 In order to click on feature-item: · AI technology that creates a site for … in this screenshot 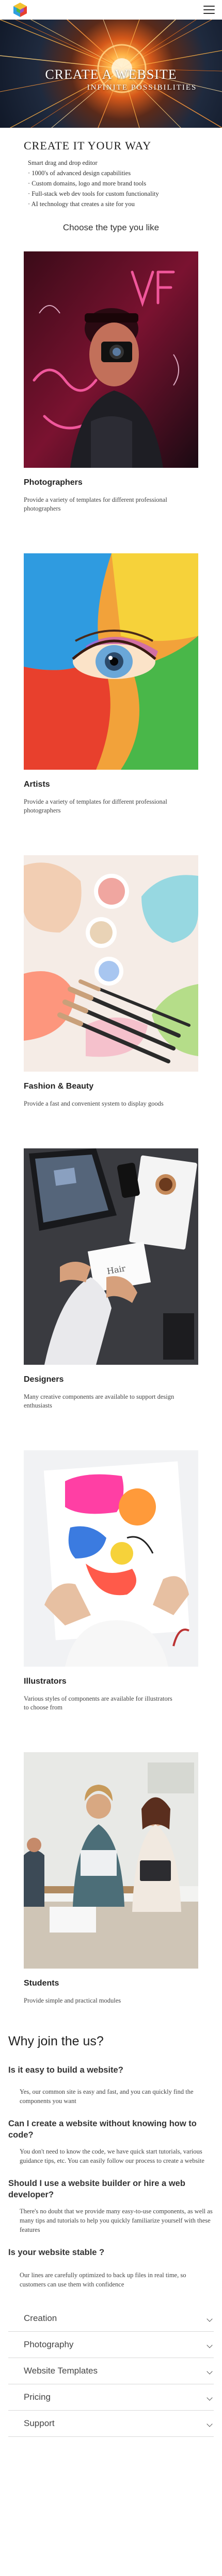, I will do `click(81, 204)`.